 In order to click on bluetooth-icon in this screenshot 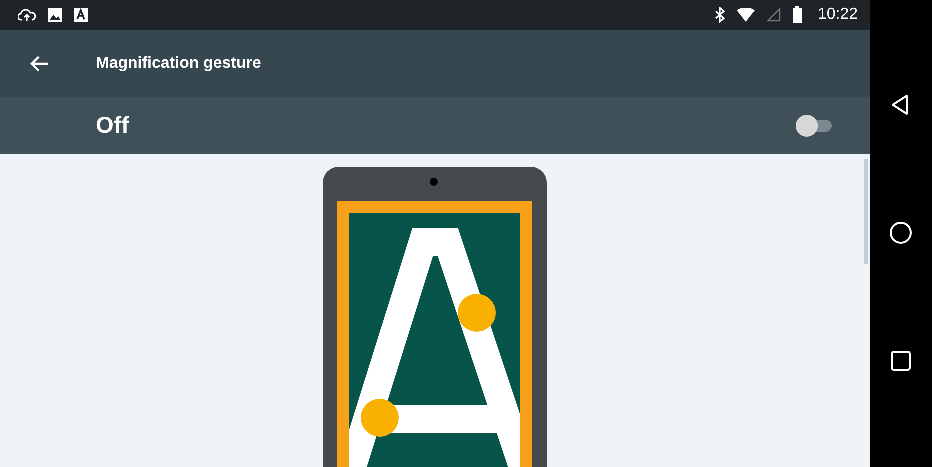, I will do `click(719, 14)`.